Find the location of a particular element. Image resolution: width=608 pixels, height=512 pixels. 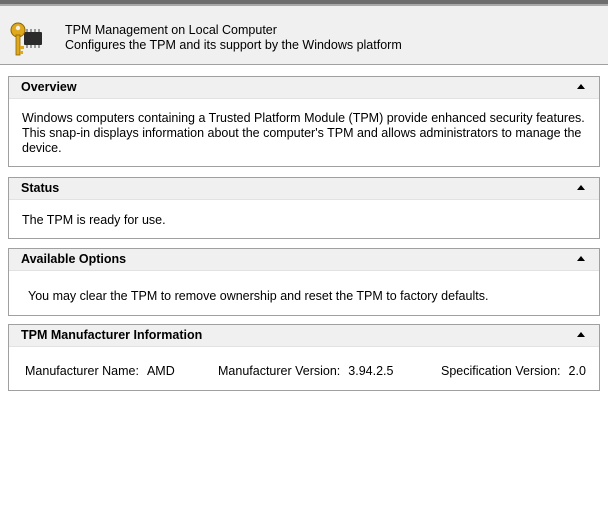

manufacturer-version: Manufacturer Version: 3.94.2.5 is located at coordinates (305, 371).